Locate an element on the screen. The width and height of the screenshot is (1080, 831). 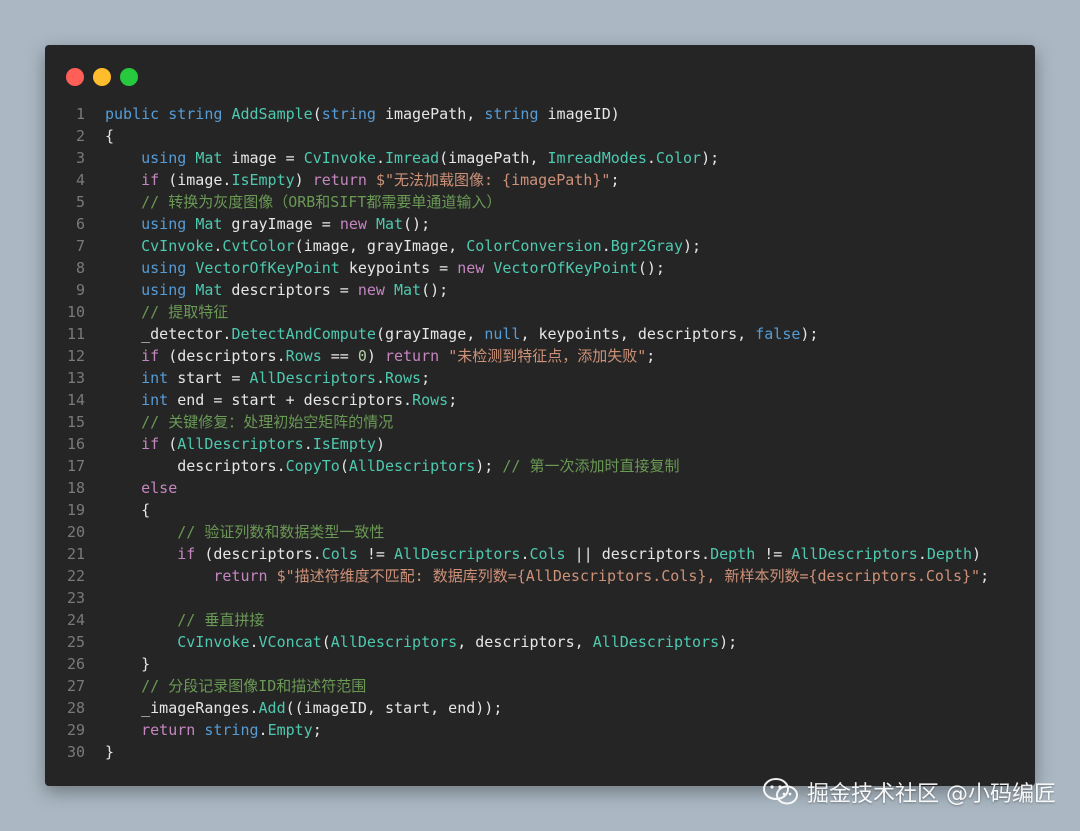
line-code: { is located at coordinates (127, 510).